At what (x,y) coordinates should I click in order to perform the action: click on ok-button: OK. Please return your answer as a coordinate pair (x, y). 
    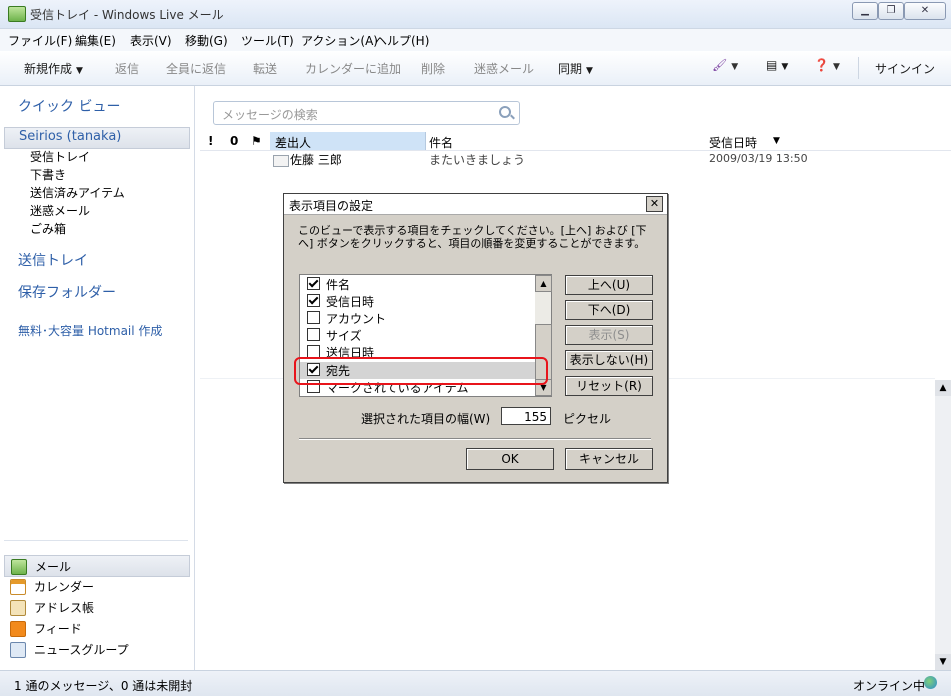
    Looking at the image, I should click on (510, 459).